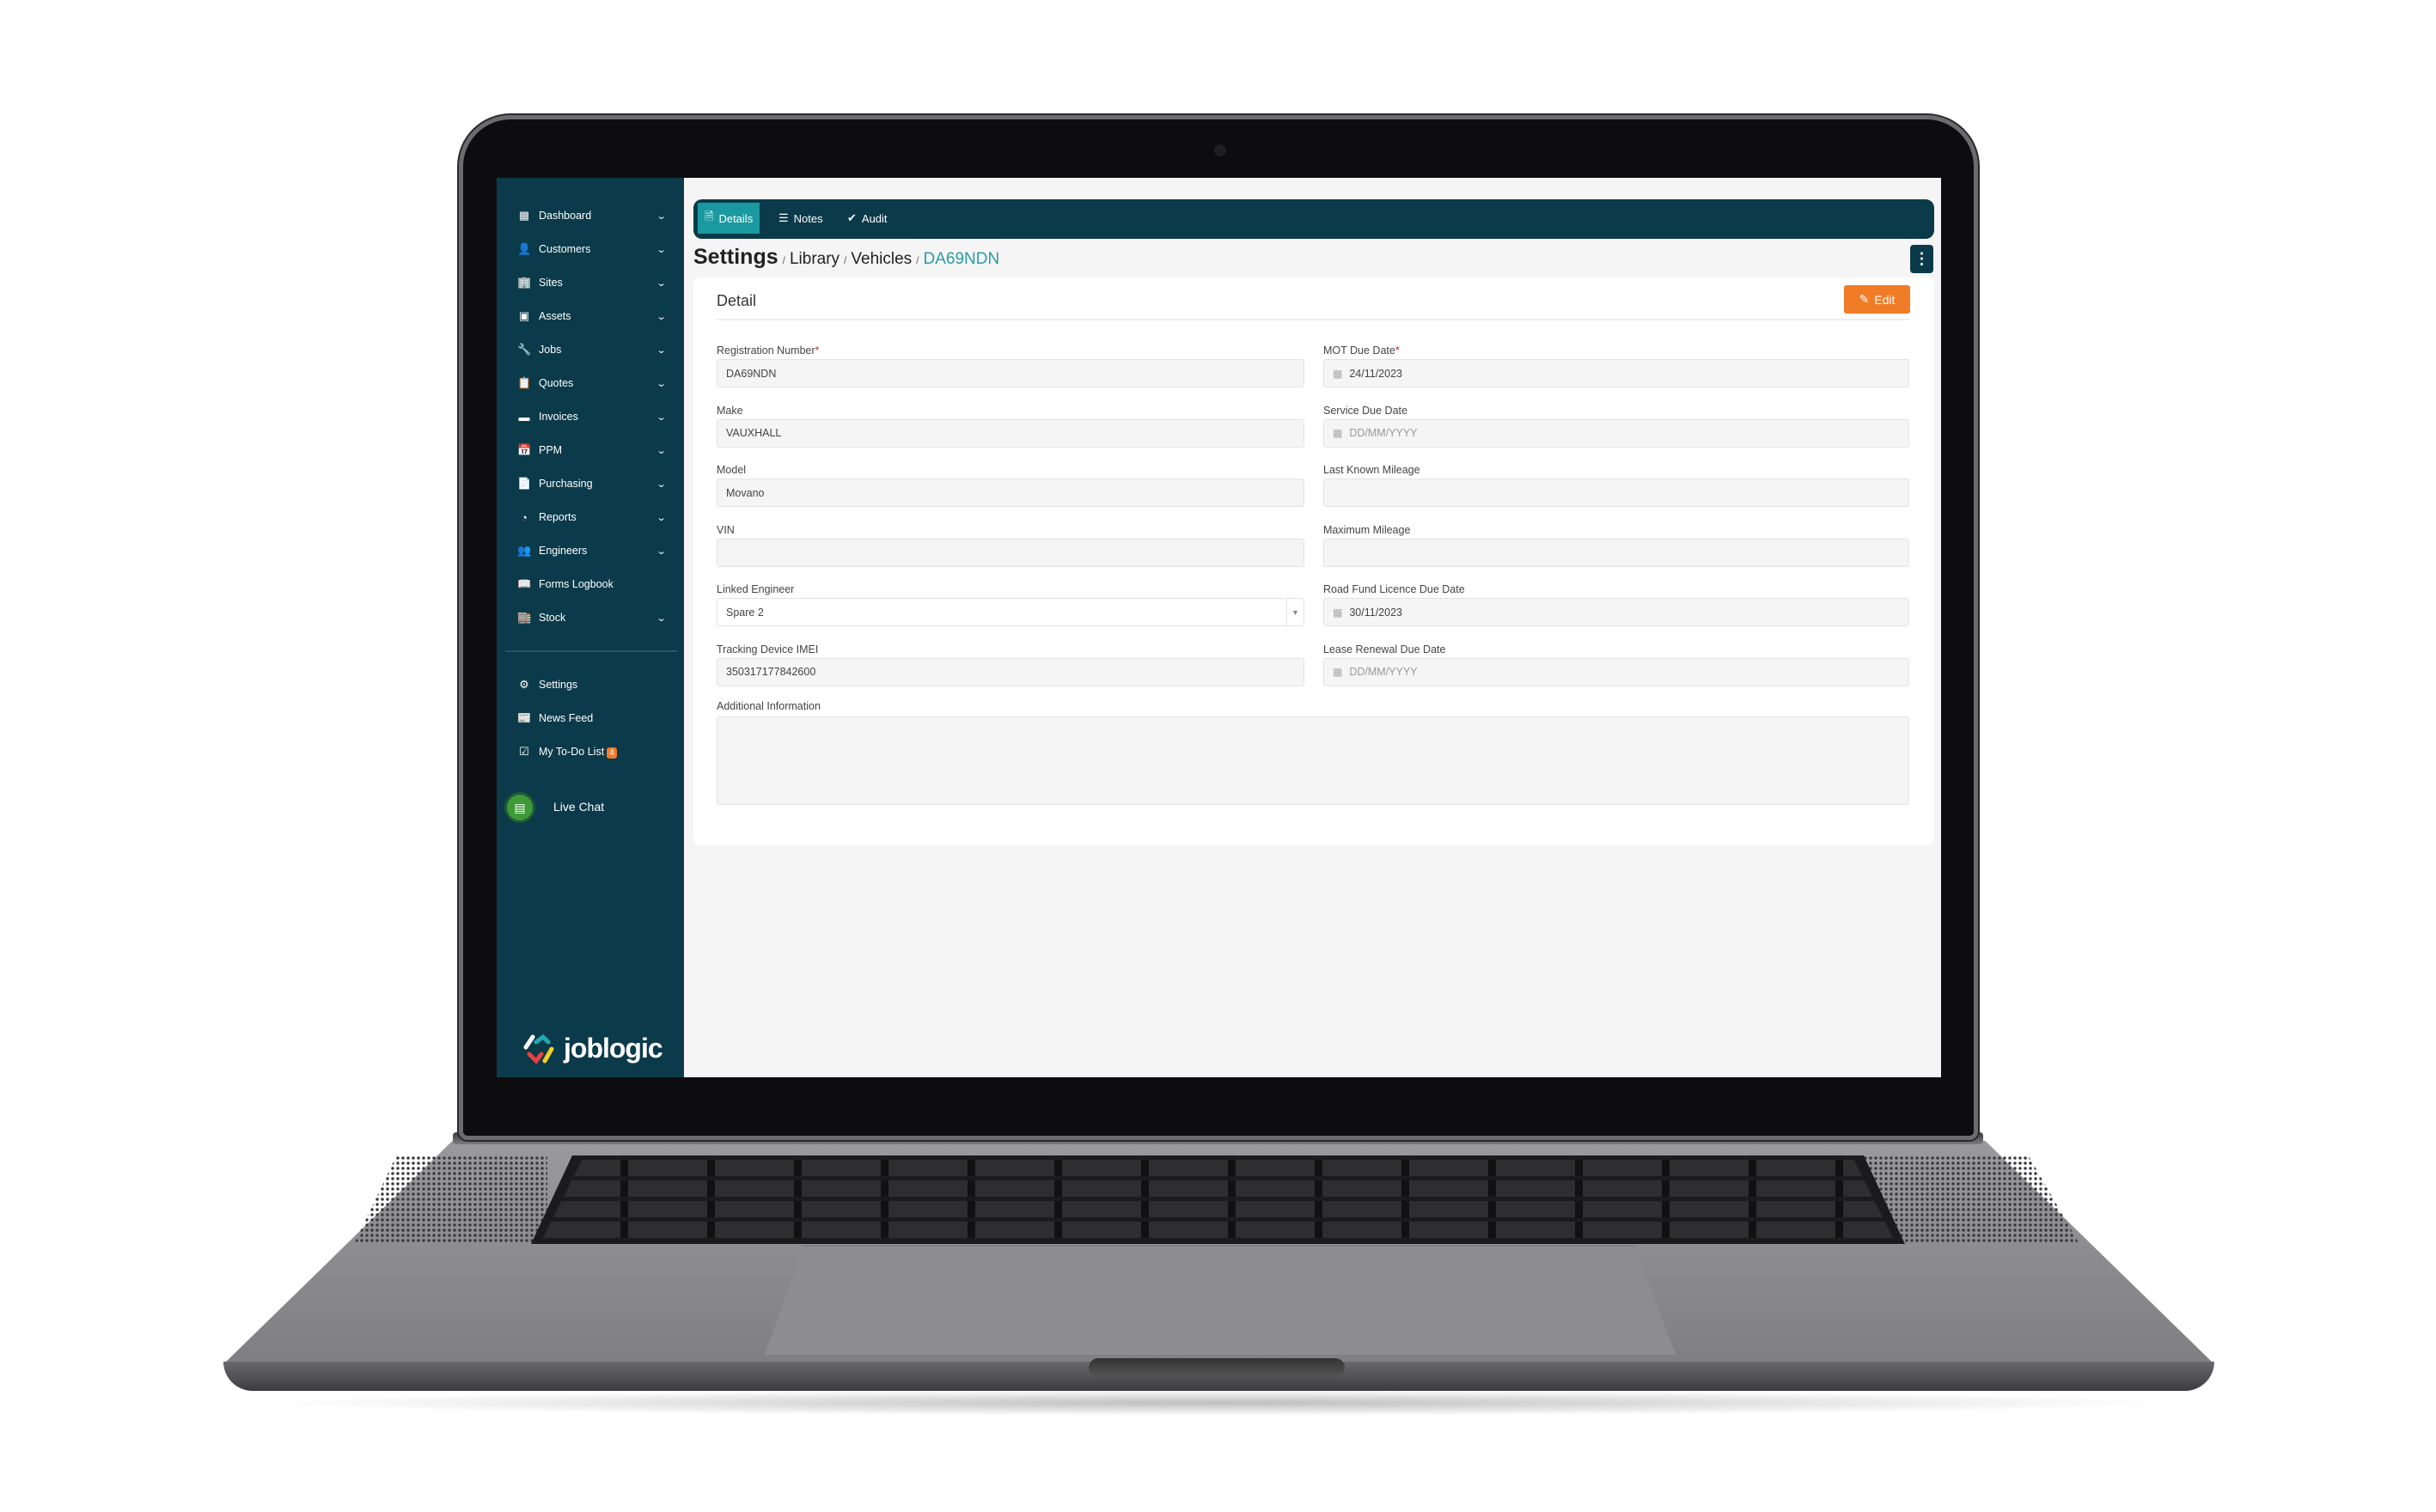 Image resolution: width=2436 pixels, height=1512 pixels. I want to click on breadcrumb-vehicles: Vehicles, so click(881, 259).